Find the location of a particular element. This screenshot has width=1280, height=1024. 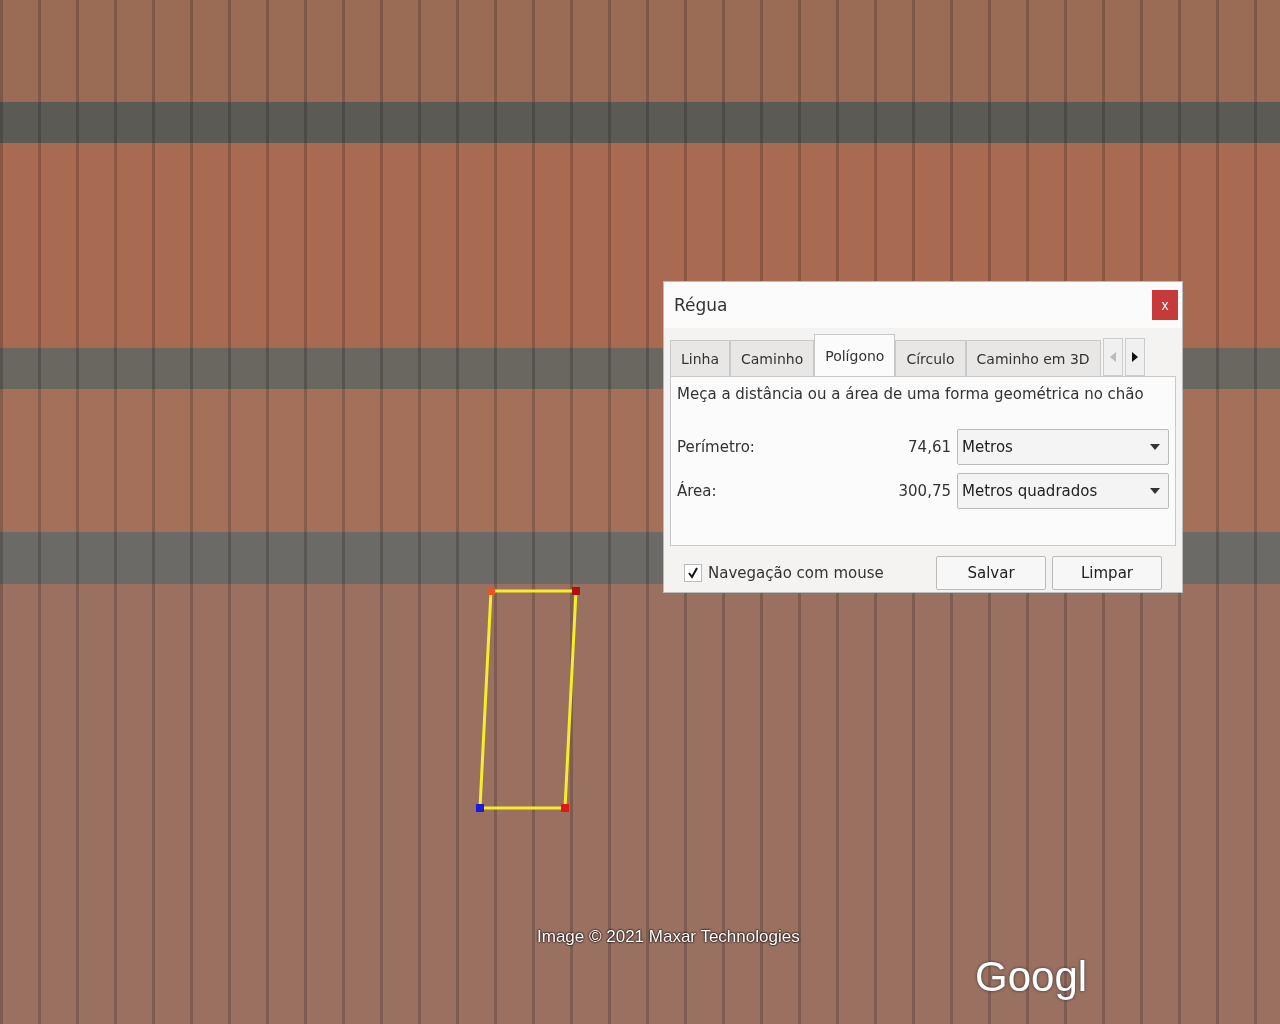

tab: Caminho is located at coordinates (772, 358).